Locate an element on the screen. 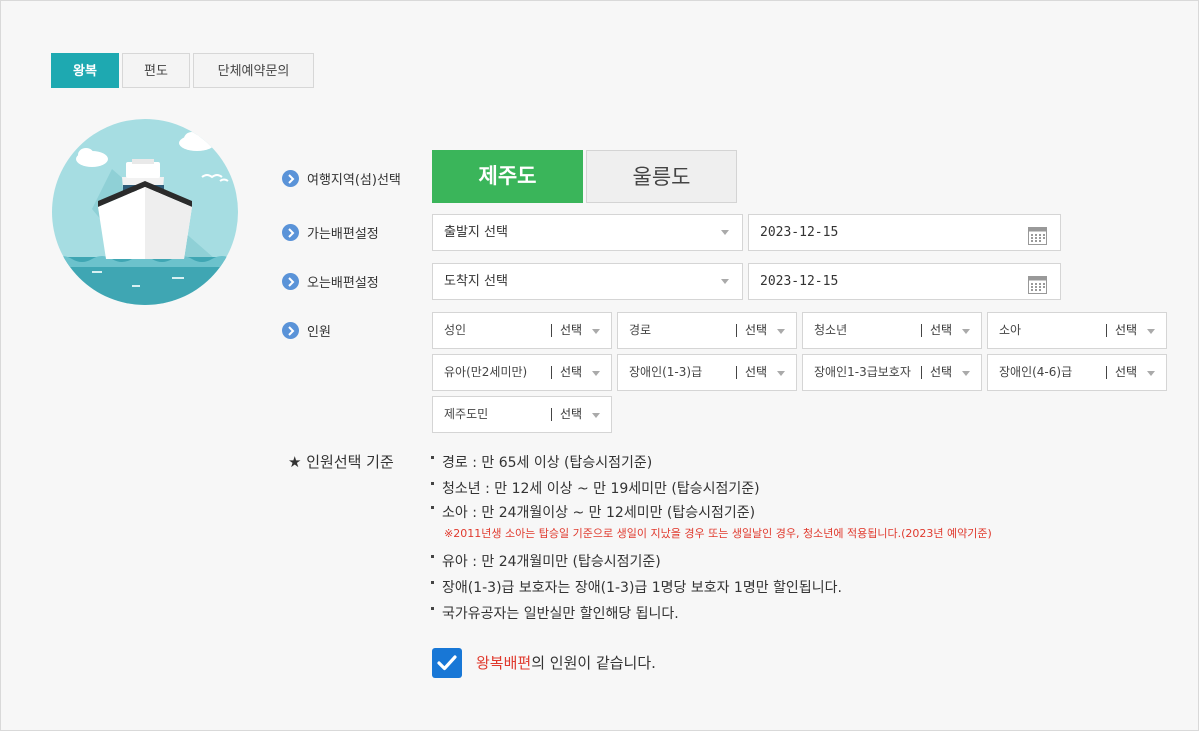 The image size is (1199, 731). arrival-port-select: 도착지 선택 is located at coordinates (587, 281).